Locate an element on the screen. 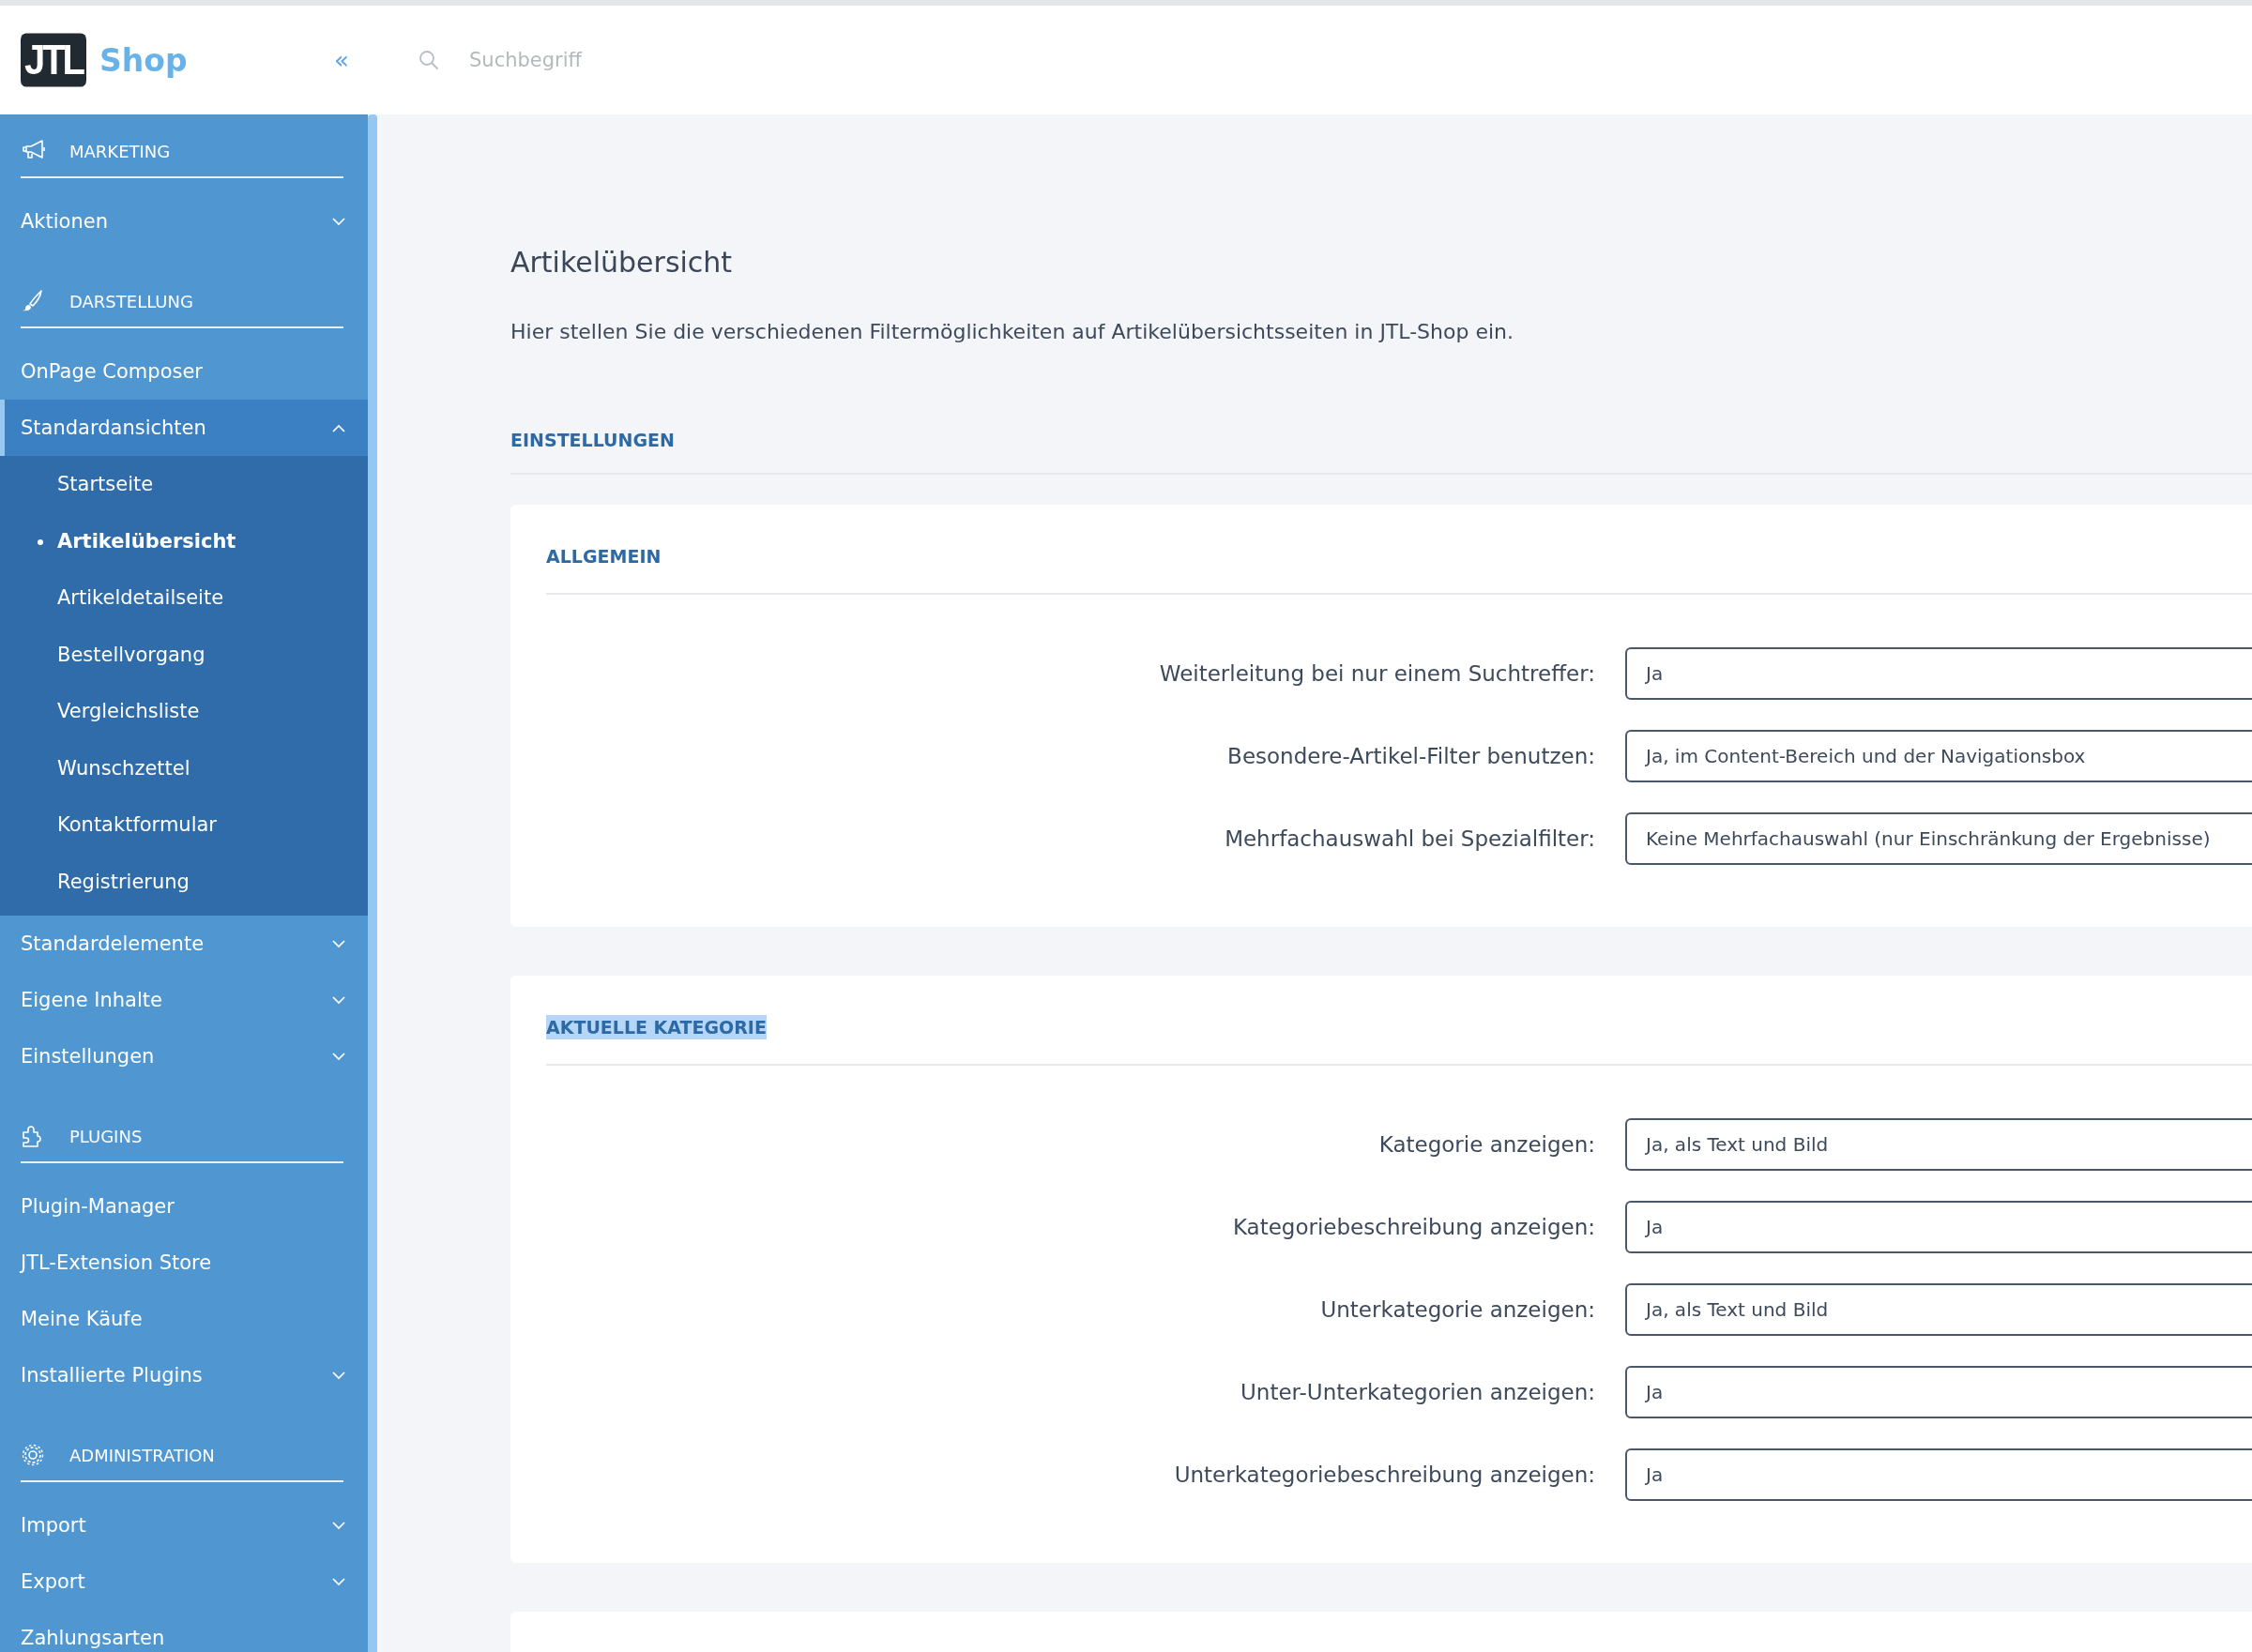 This screenshot has width=2252, height=1652. search-icon is located at coordinates (428, 60).